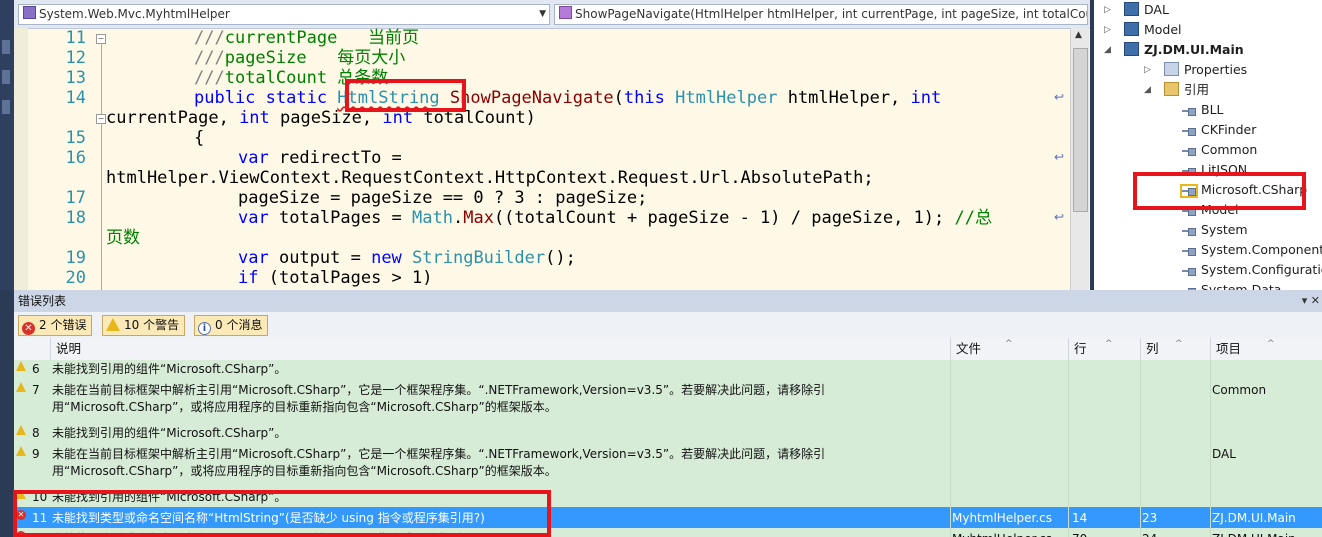 The height and width of the screenshot is (537, 1322). What do you see at coordinates (1078, 35) in the screenshot?
I see `scroll-up-icon: ▲` at bounding box center [1078, 35].